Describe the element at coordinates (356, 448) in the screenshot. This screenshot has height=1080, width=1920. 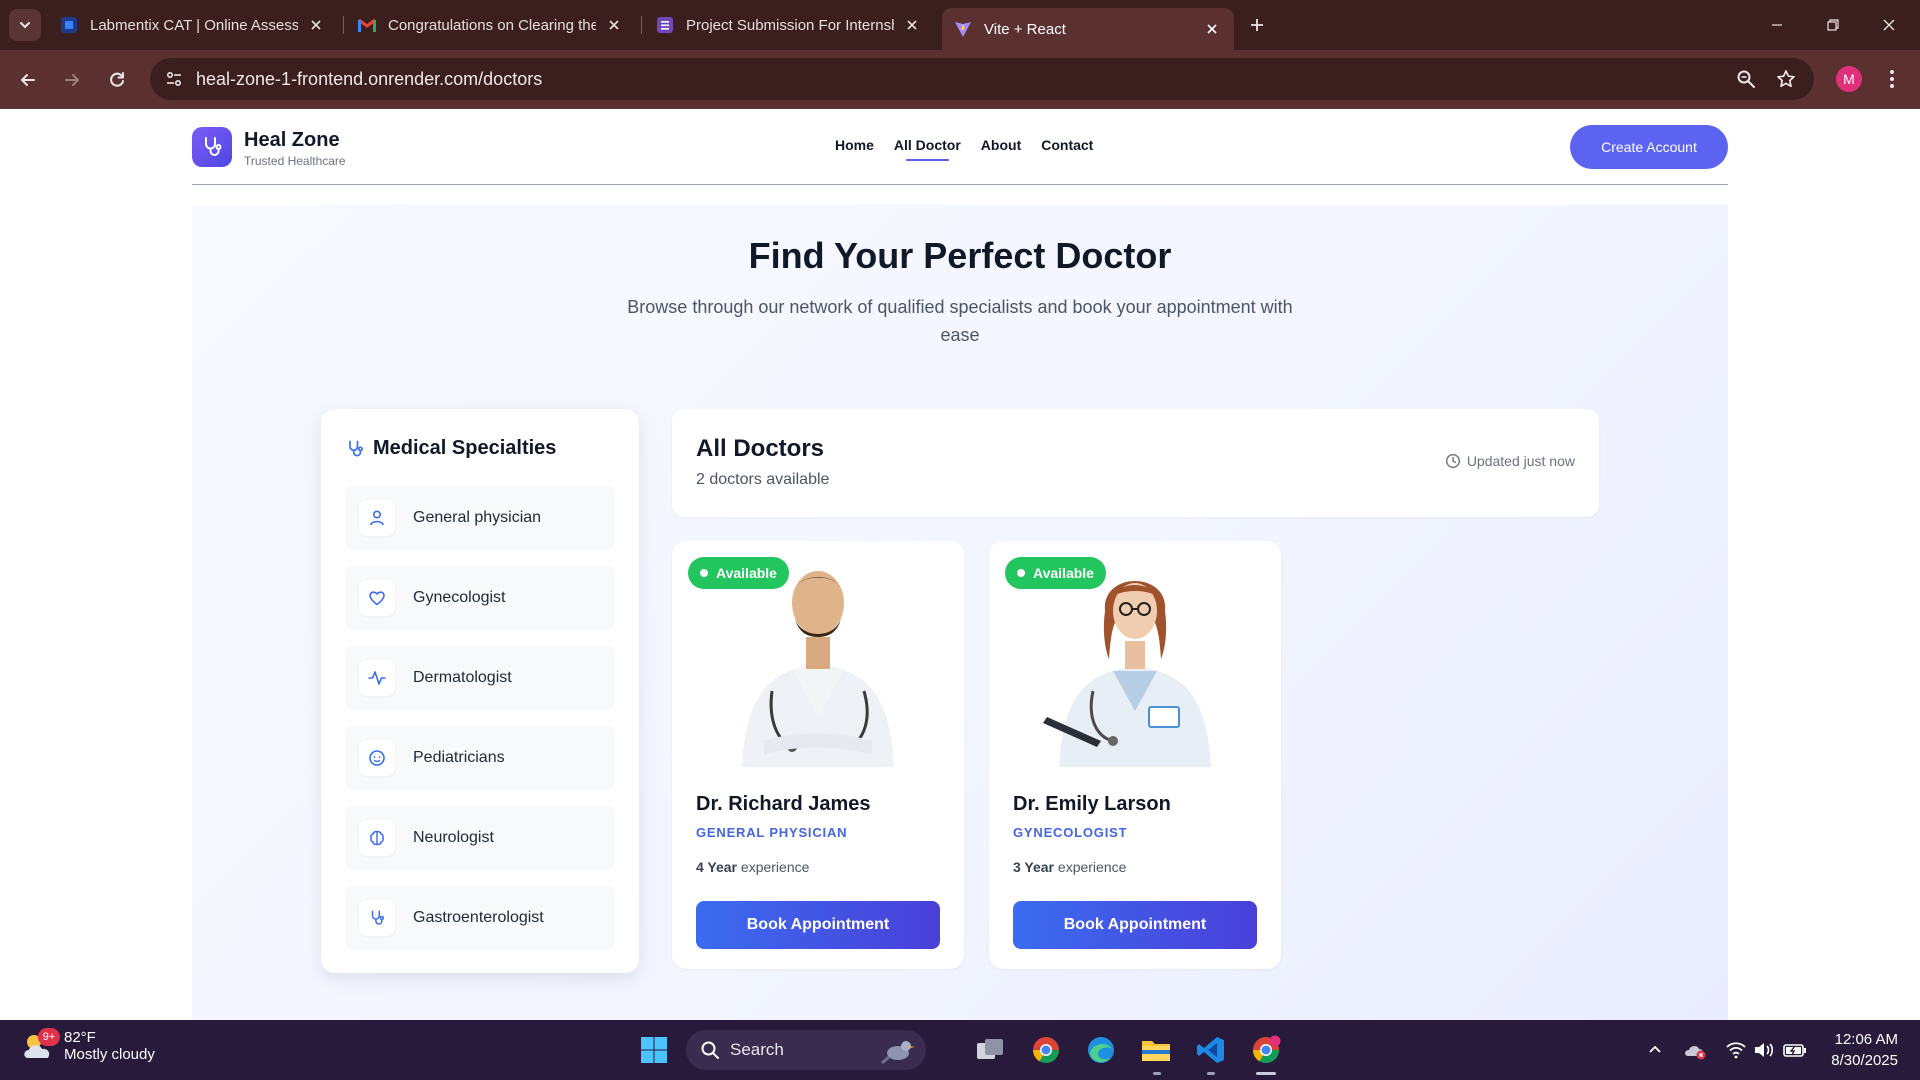
I see `stethoscope-icon` at that location.